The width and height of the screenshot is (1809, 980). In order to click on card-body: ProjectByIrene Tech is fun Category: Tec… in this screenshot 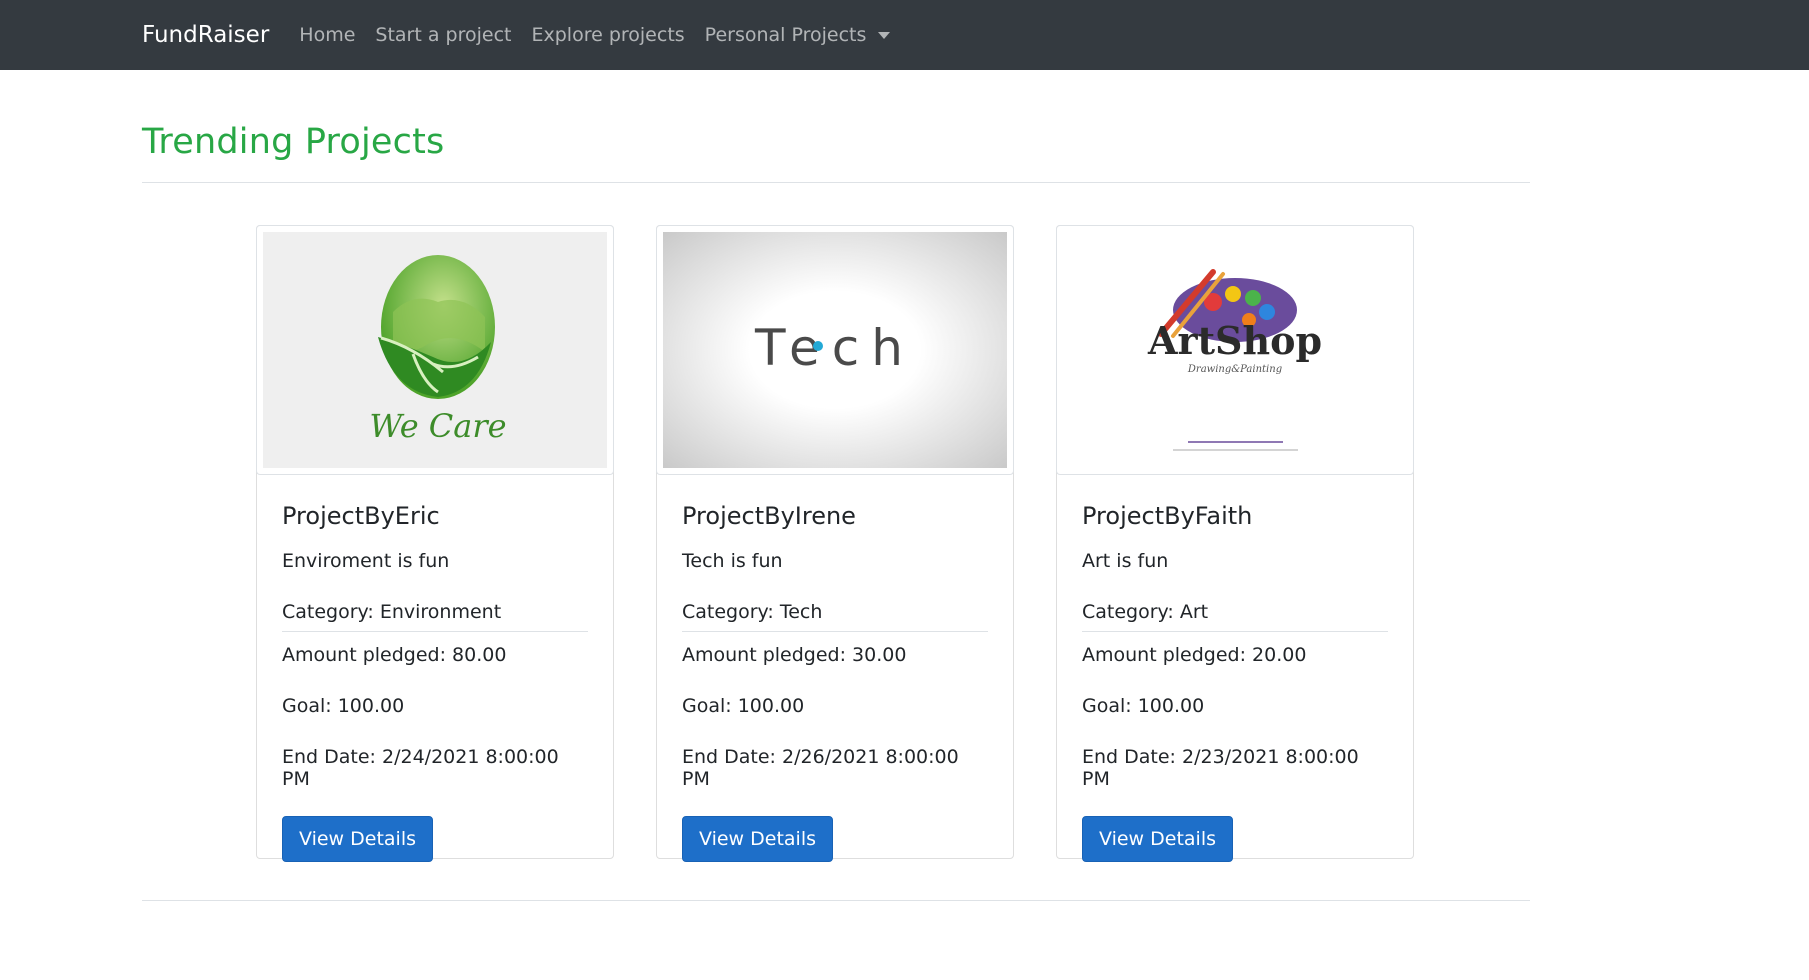, I will do `click(835, 680)`.